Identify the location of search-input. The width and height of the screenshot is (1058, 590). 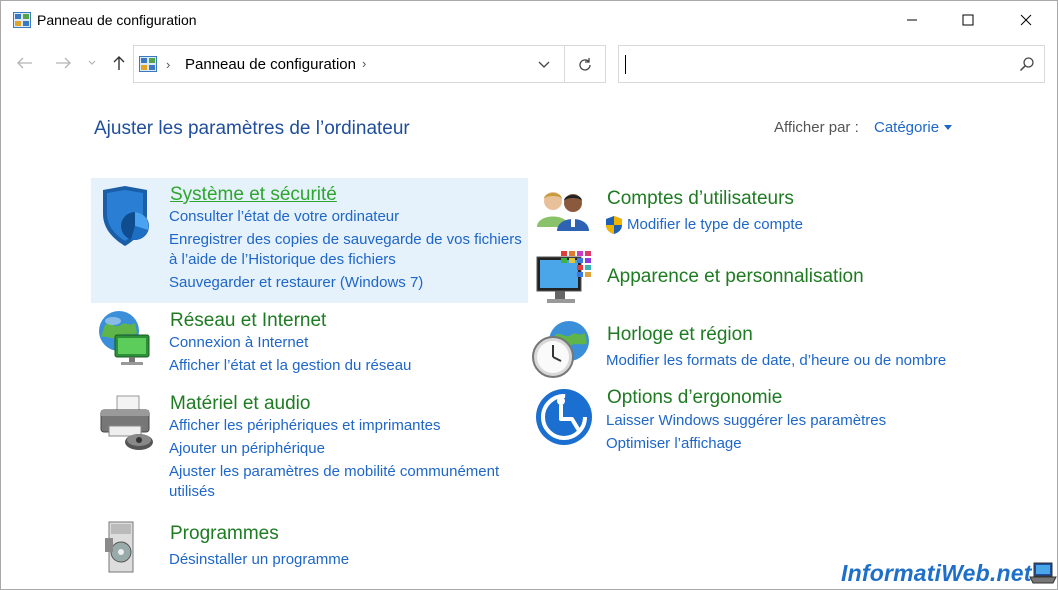
(815, 64).